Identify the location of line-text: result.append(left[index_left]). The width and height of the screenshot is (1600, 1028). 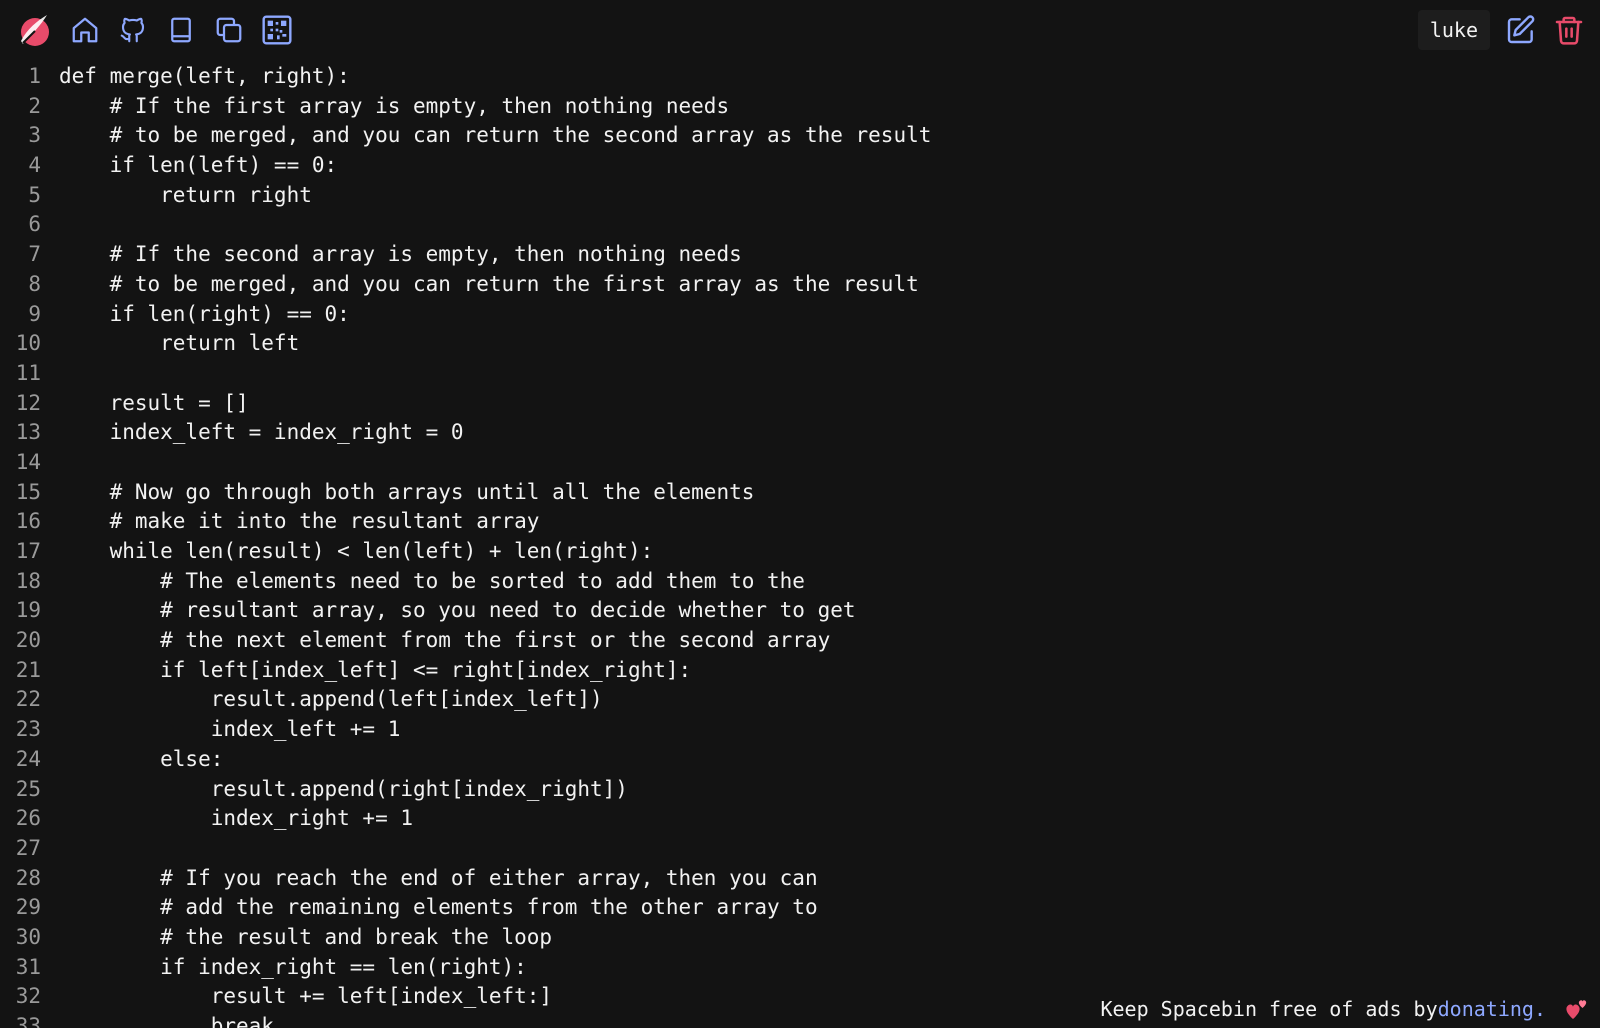
(331, 699).